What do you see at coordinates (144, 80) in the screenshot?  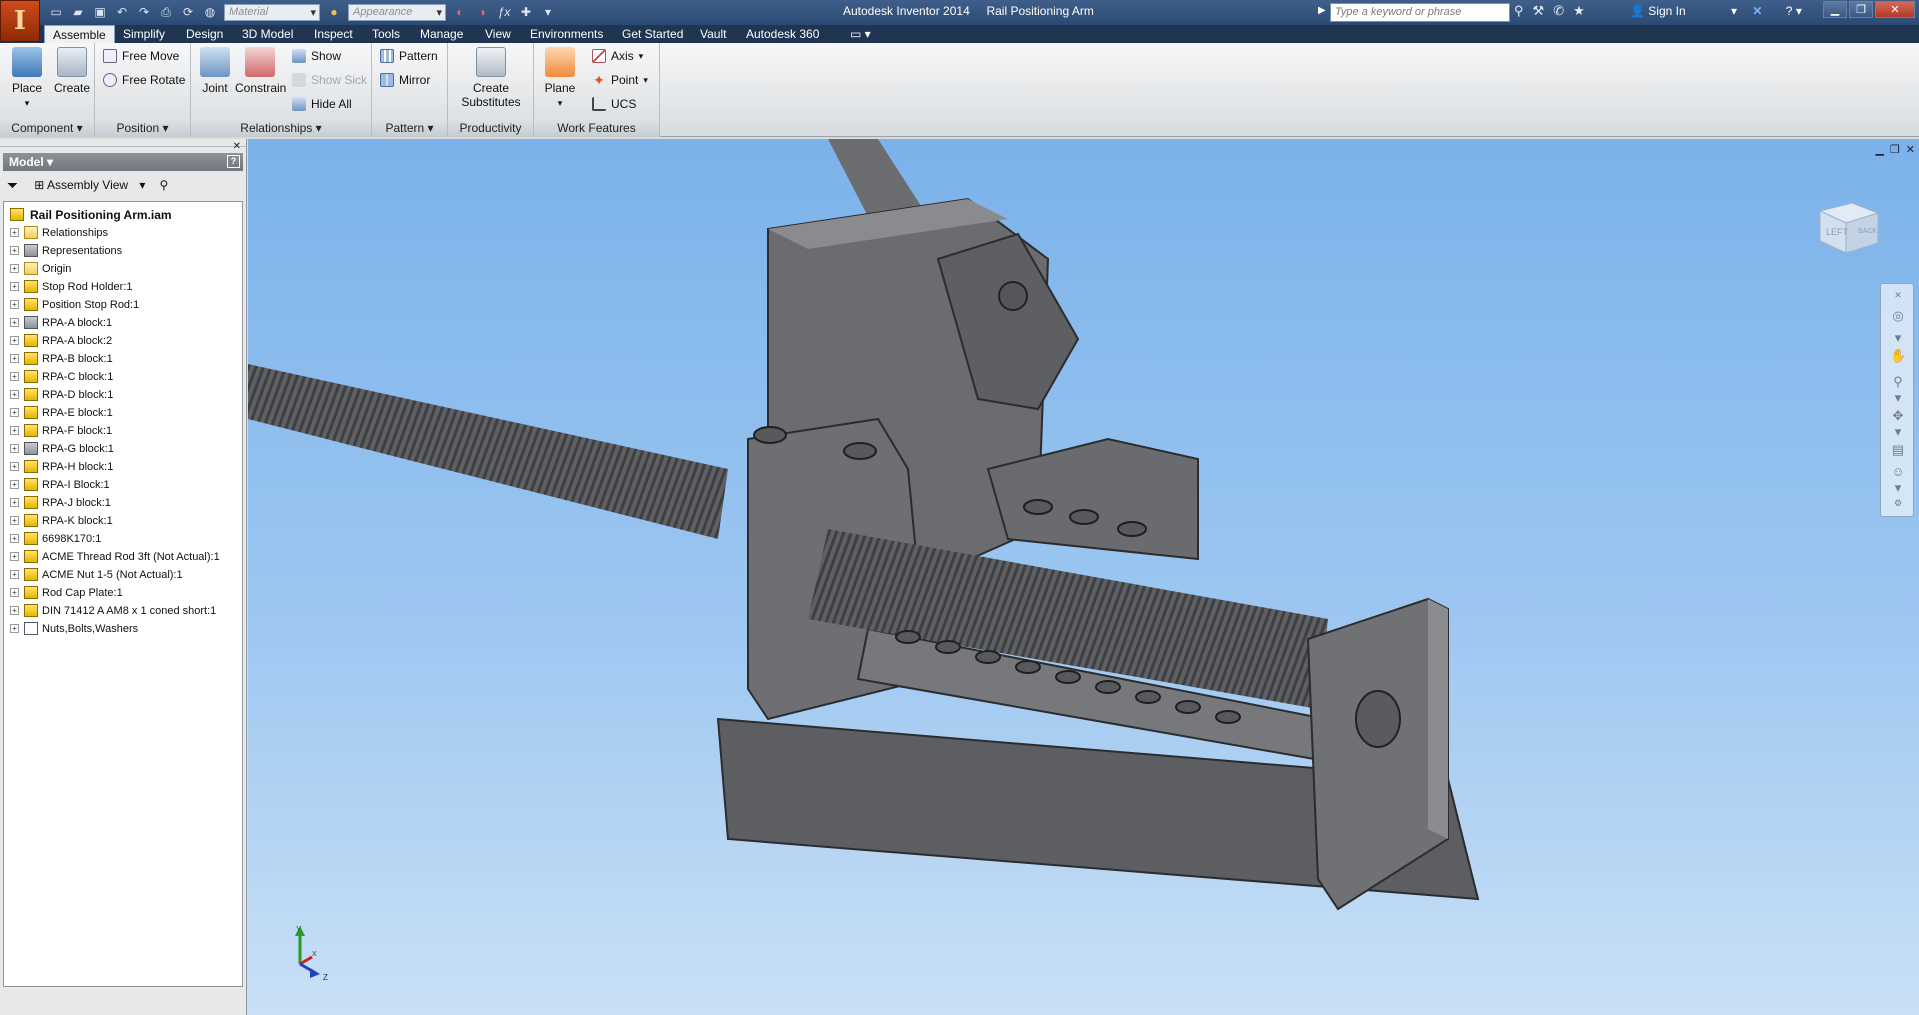 I see `free-rotate-button: Free Rotate` at bounding box center [144, 80].